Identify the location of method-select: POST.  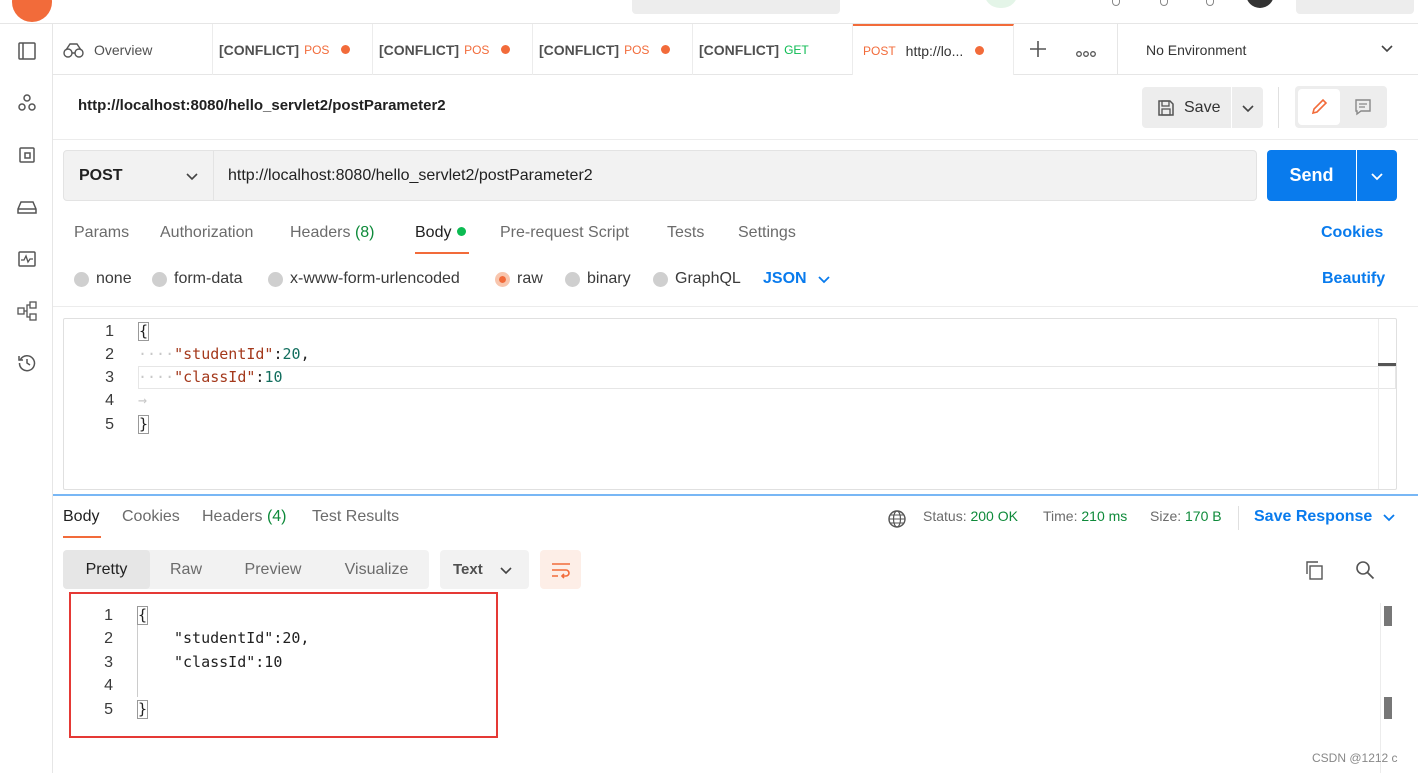
(138, 175).